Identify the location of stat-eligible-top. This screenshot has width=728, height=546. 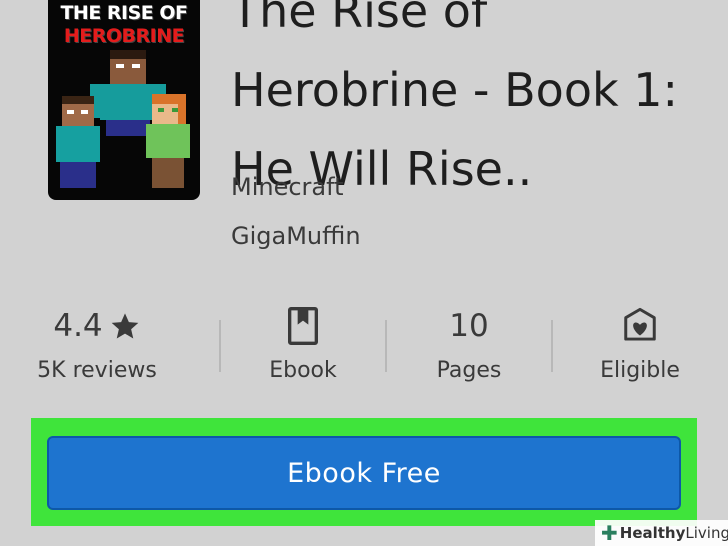
(640, 326).